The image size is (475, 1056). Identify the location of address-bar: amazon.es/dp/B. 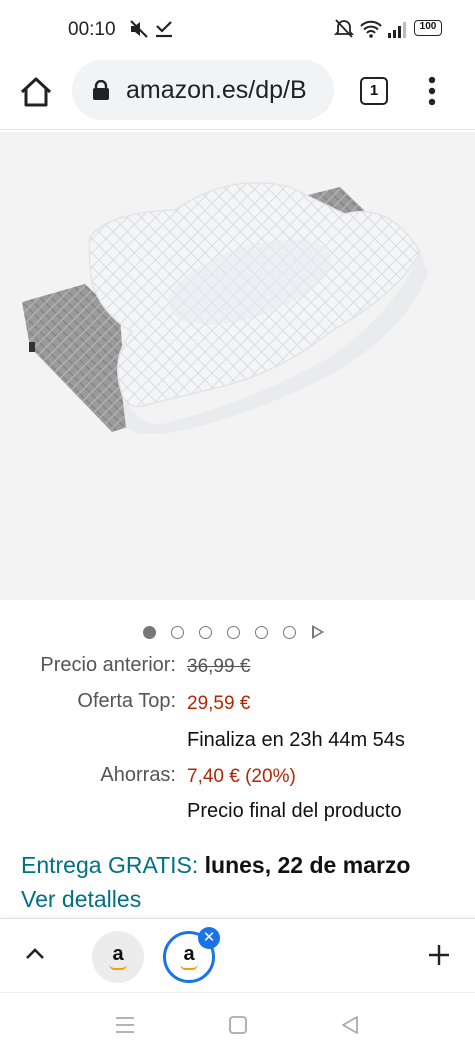
(203, 90).